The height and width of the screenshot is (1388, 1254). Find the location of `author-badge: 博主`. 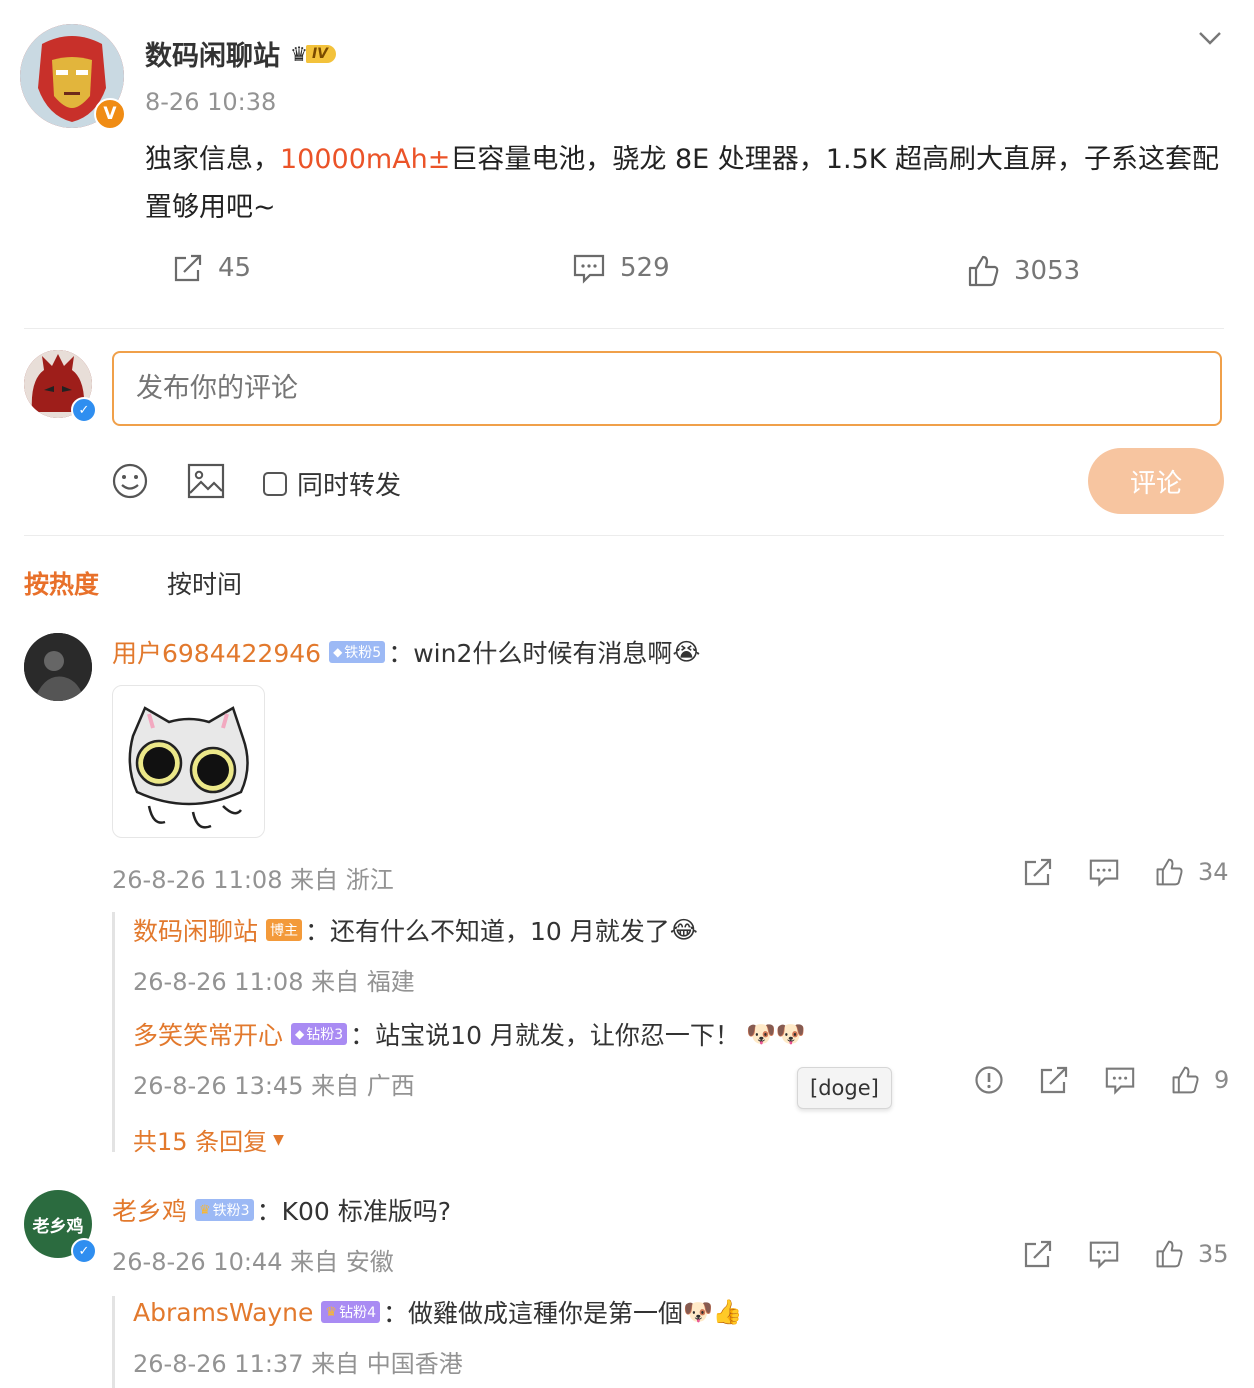

author-badge: 博主 is located at coordinates (284, 930).